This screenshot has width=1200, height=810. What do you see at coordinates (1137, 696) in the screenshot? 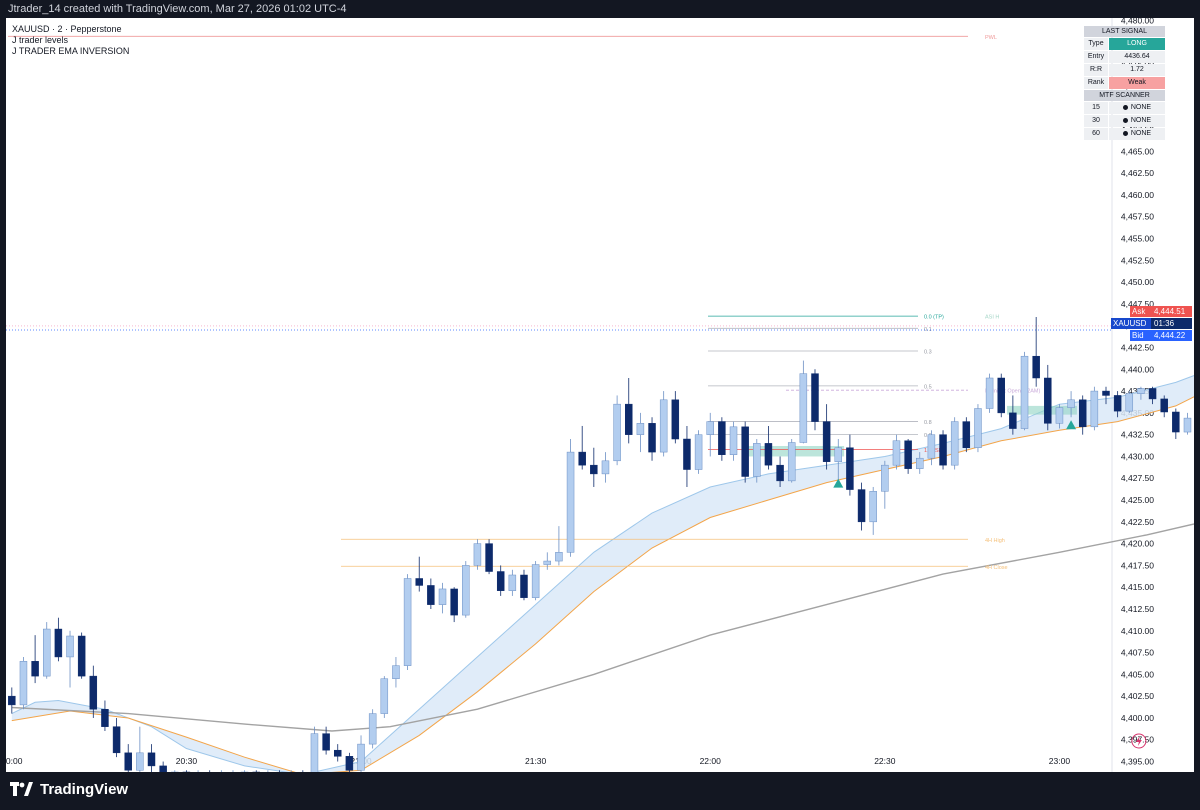
I see `y-tick-label: 4,402.50` at bounding box center [1137, 696].